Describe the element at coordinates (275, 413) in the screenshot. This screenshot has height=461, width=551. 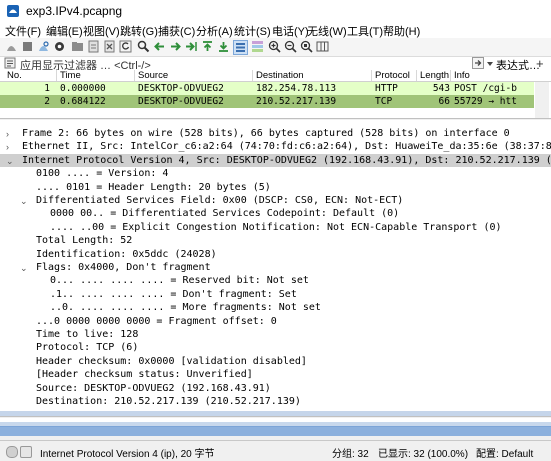
I see `tcp-detail-row-partial` at that location.